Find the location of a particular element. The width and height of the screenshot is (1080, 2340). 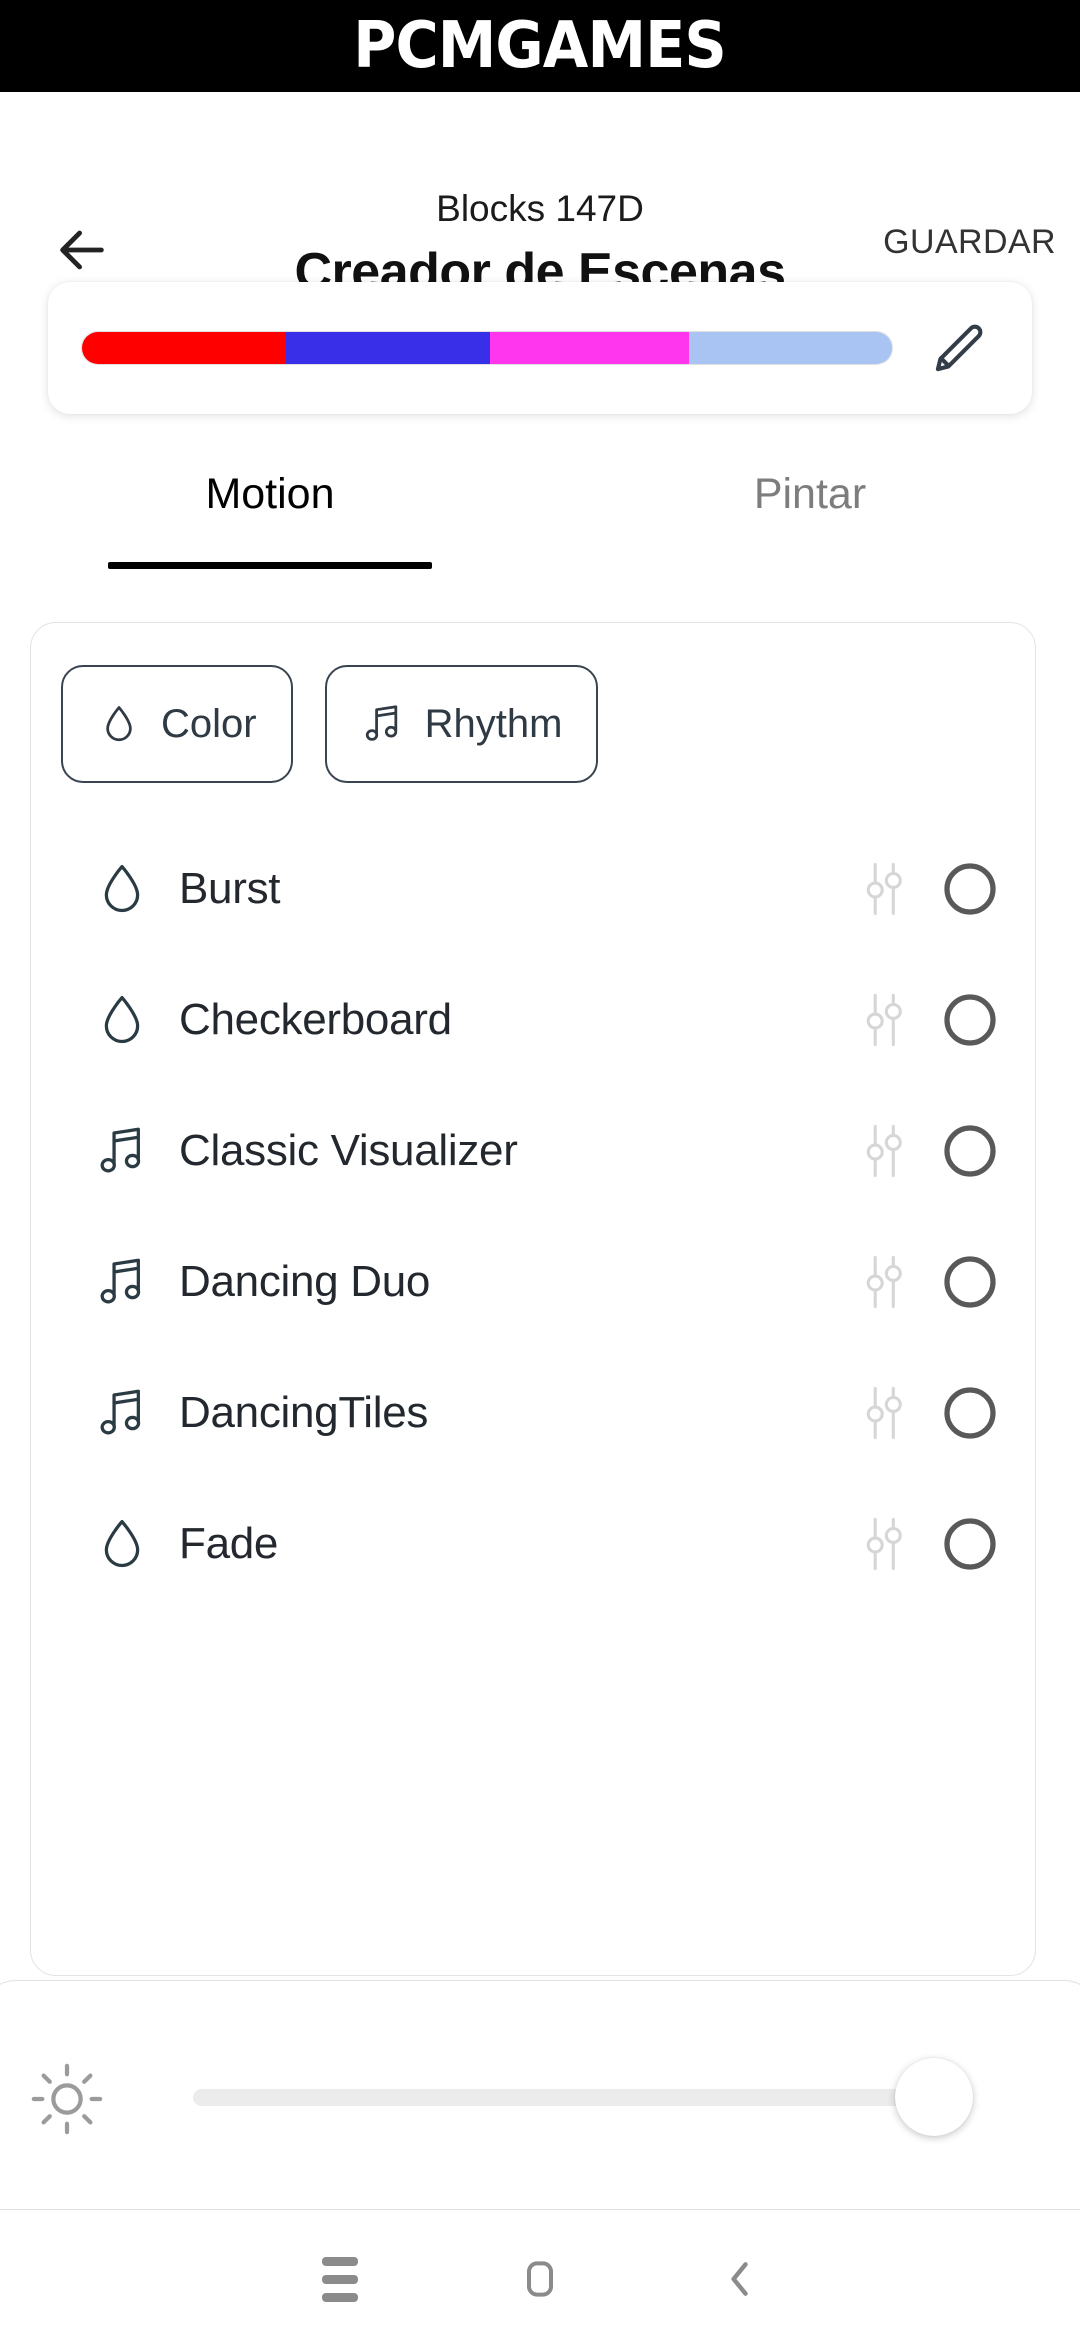

recents-icon is located at coordinates (340, 2279).